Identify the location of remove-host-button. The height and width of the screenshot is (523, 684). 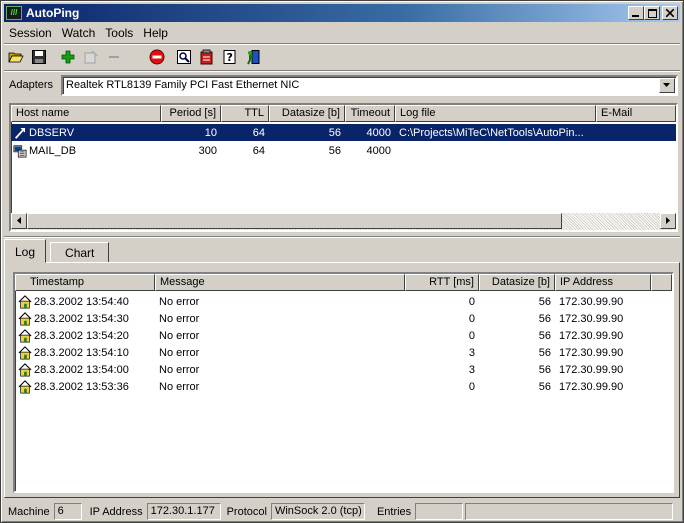
(113, 57).